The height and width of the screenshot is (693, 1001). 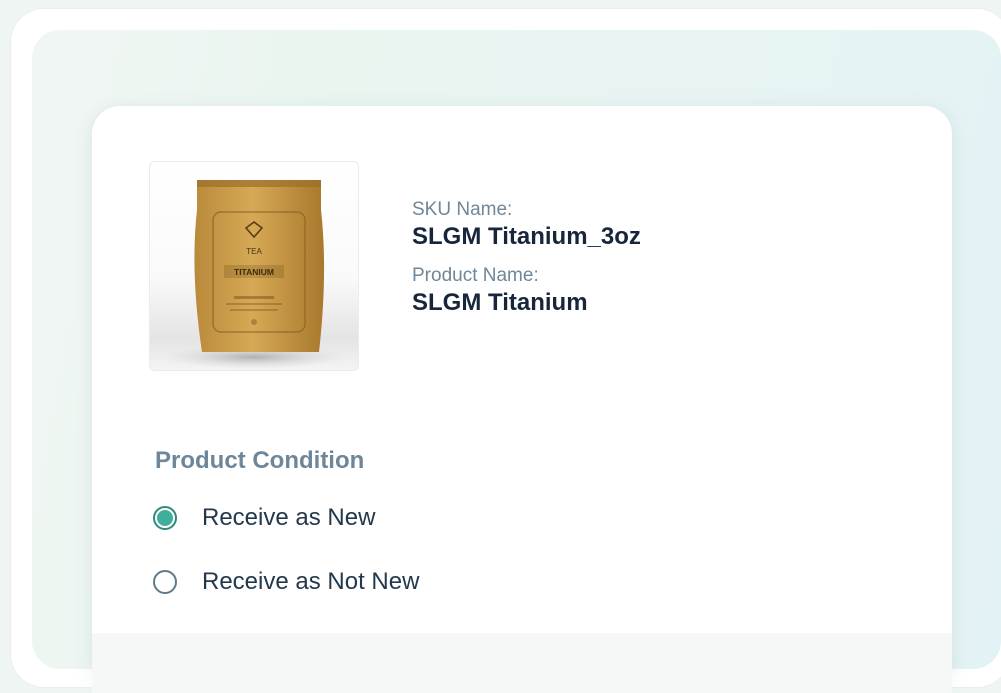 I want to click on product-image: TEA TITANIUM, so click(x=254, y=266).